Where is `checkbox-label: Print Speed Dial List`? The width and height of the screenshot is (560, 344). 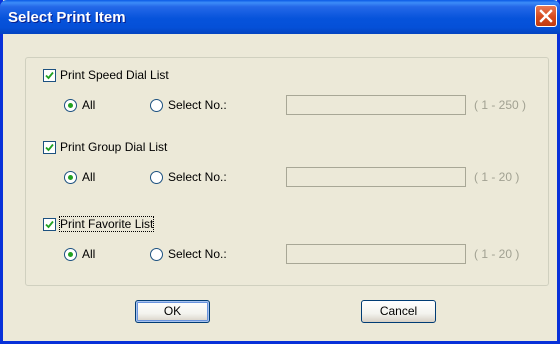
checkbox-label: Print Speed Dial List is located at coordinates (114, 75).